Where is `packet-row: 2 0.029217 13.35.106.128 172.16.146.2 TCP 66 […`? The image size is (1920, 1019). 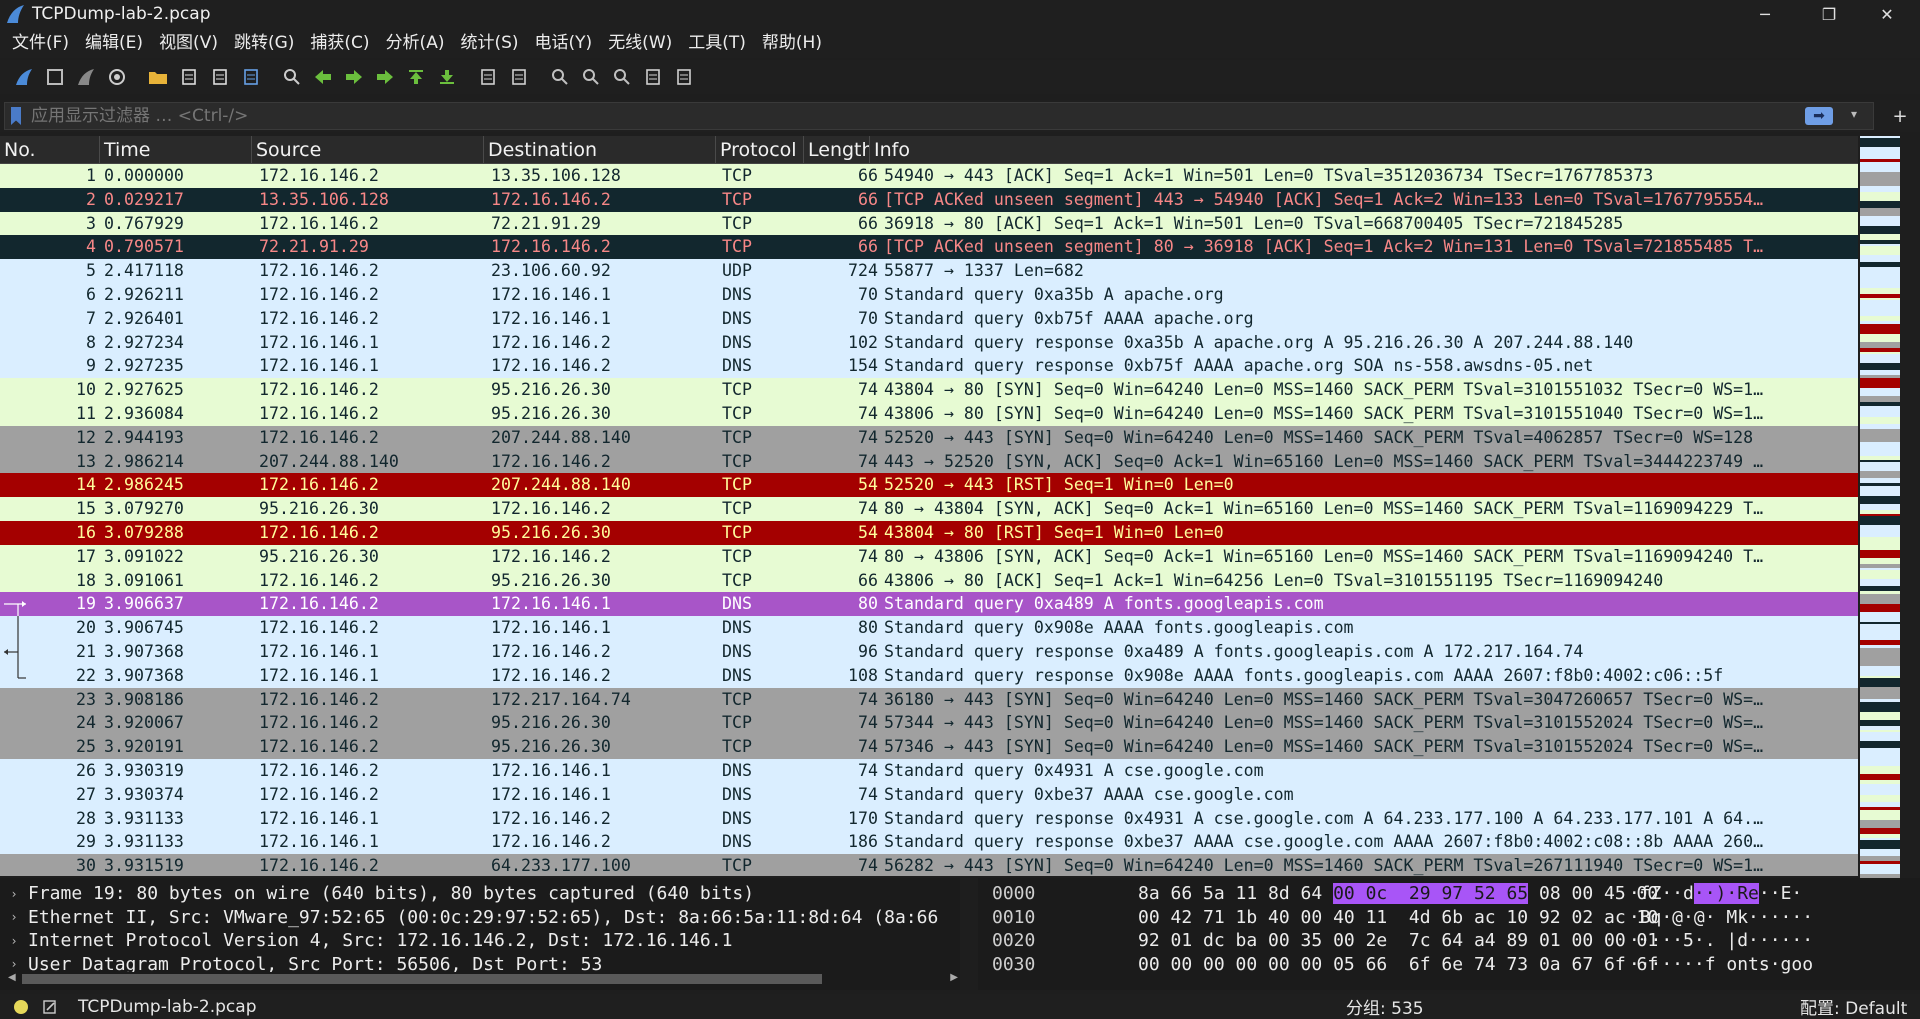
packet-row: 2 0.029217 13.35.106.128 172.16.146.2 TCP 66 [… is located at coordinates (929, 199).